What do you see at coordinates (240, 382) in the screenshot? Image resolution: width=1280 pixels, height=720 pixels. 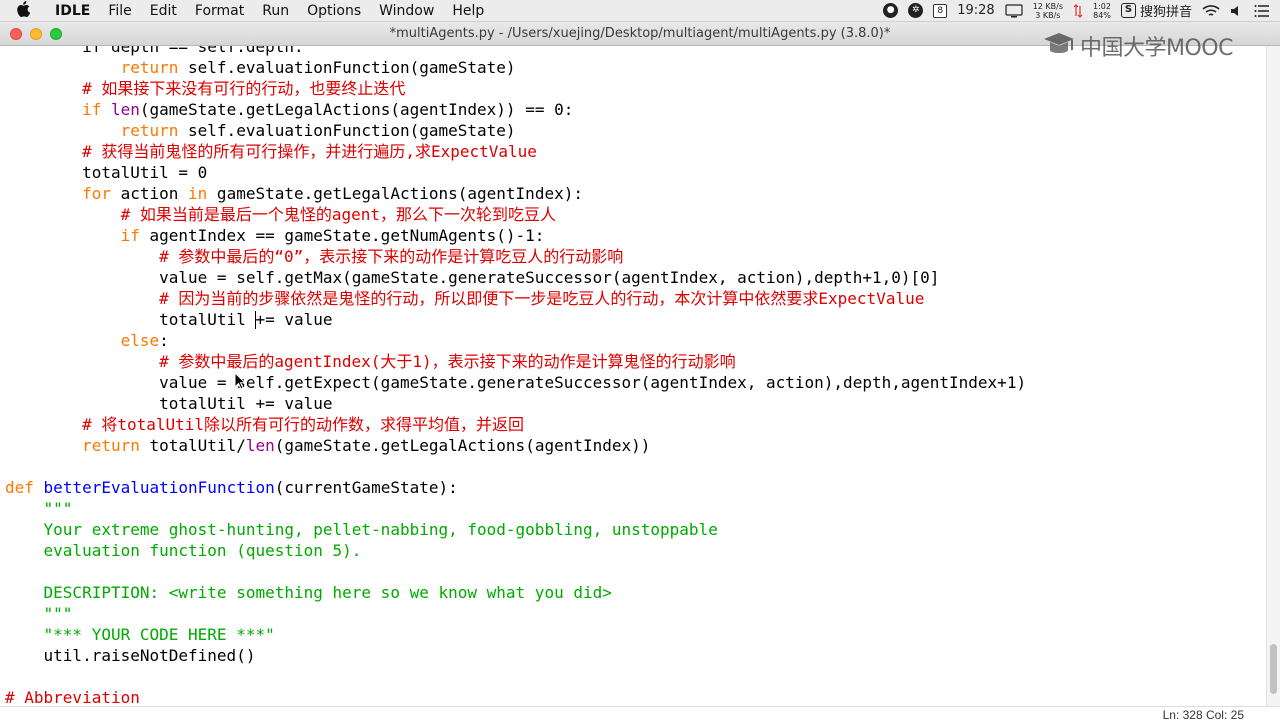 I see `mouse-pointer-icon` at bounding box center [240, 382].